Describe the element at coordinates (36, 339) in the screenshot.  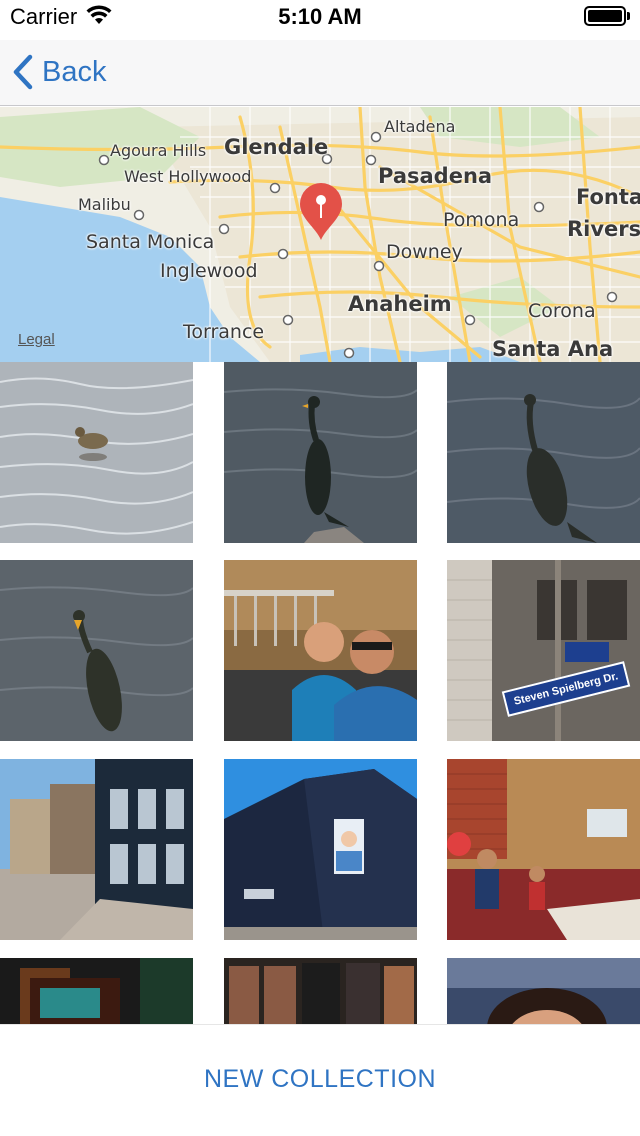
I see `map-legal-link: Legal` at that location.